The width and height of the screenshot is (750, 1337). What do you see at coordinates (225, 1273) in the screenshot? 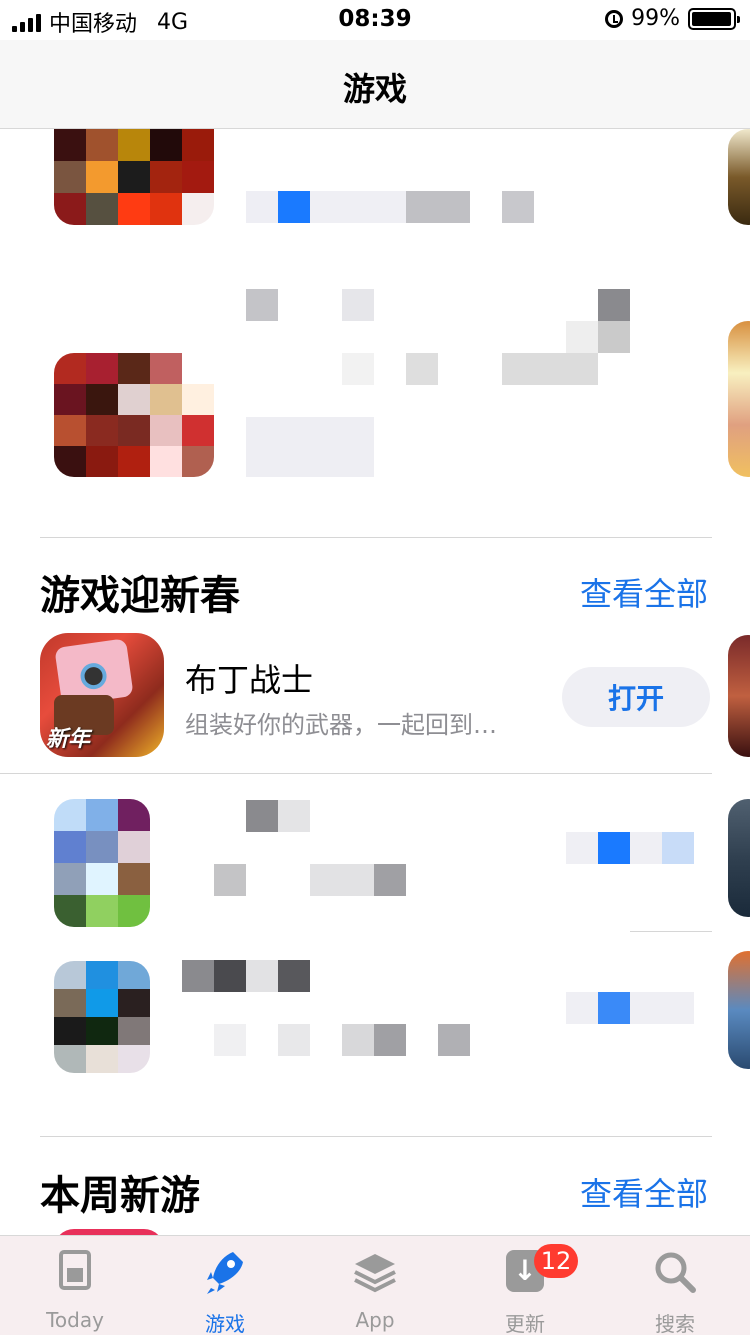
I see `rocket-icon` at bounding box center [225, 1273].